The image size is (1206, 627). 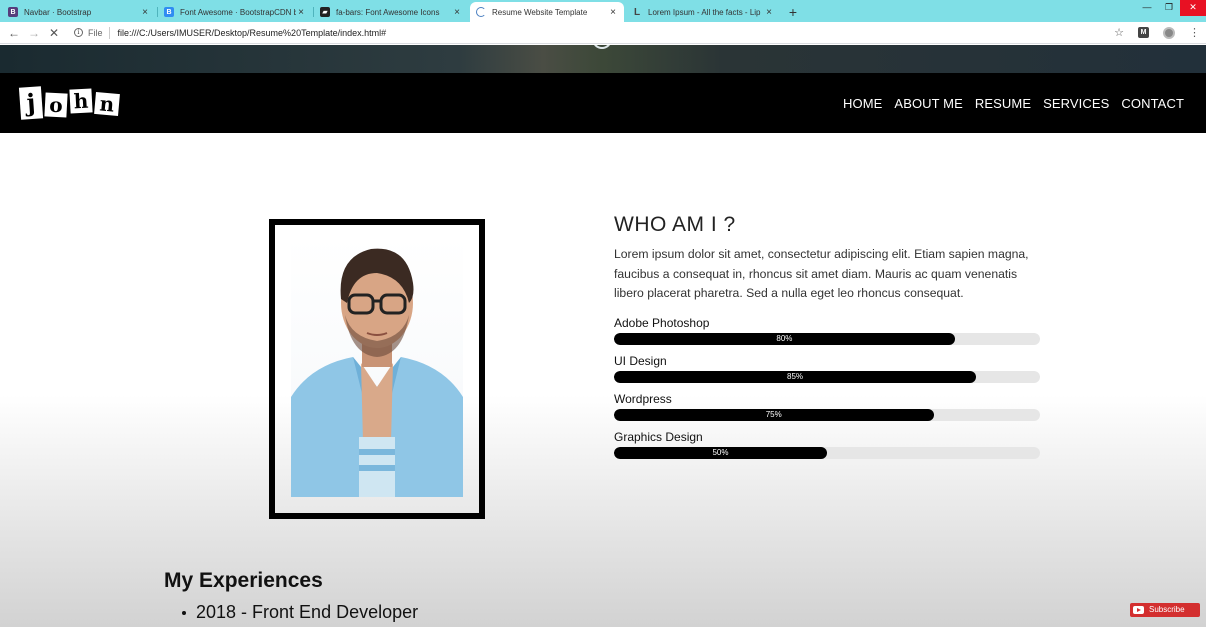 I want to click on tab-title: Navbar · Bootstrap, so click(x=58, y=12).